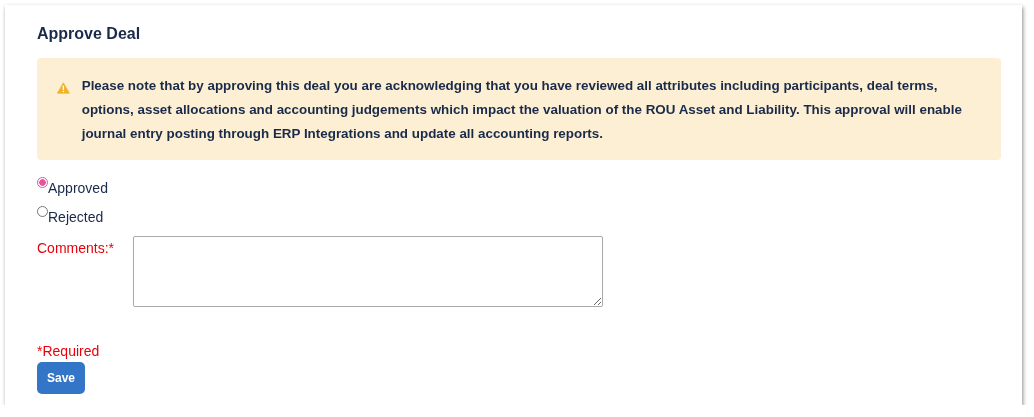  What do you see at coordinates (78, 188) in the screenshot?
I see `radio-label: Approved` at bounding box center [78, 188].